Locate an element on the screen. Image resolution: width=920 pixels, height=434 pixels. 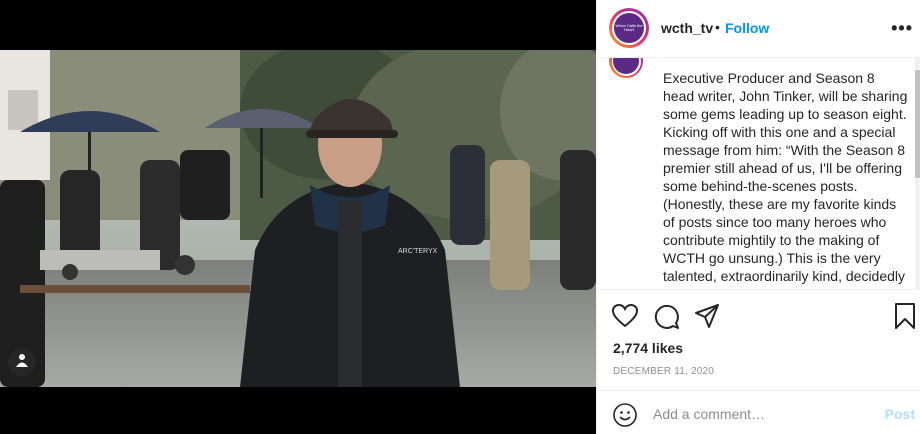
bookmark-icon is located at coordinates (905, 316).